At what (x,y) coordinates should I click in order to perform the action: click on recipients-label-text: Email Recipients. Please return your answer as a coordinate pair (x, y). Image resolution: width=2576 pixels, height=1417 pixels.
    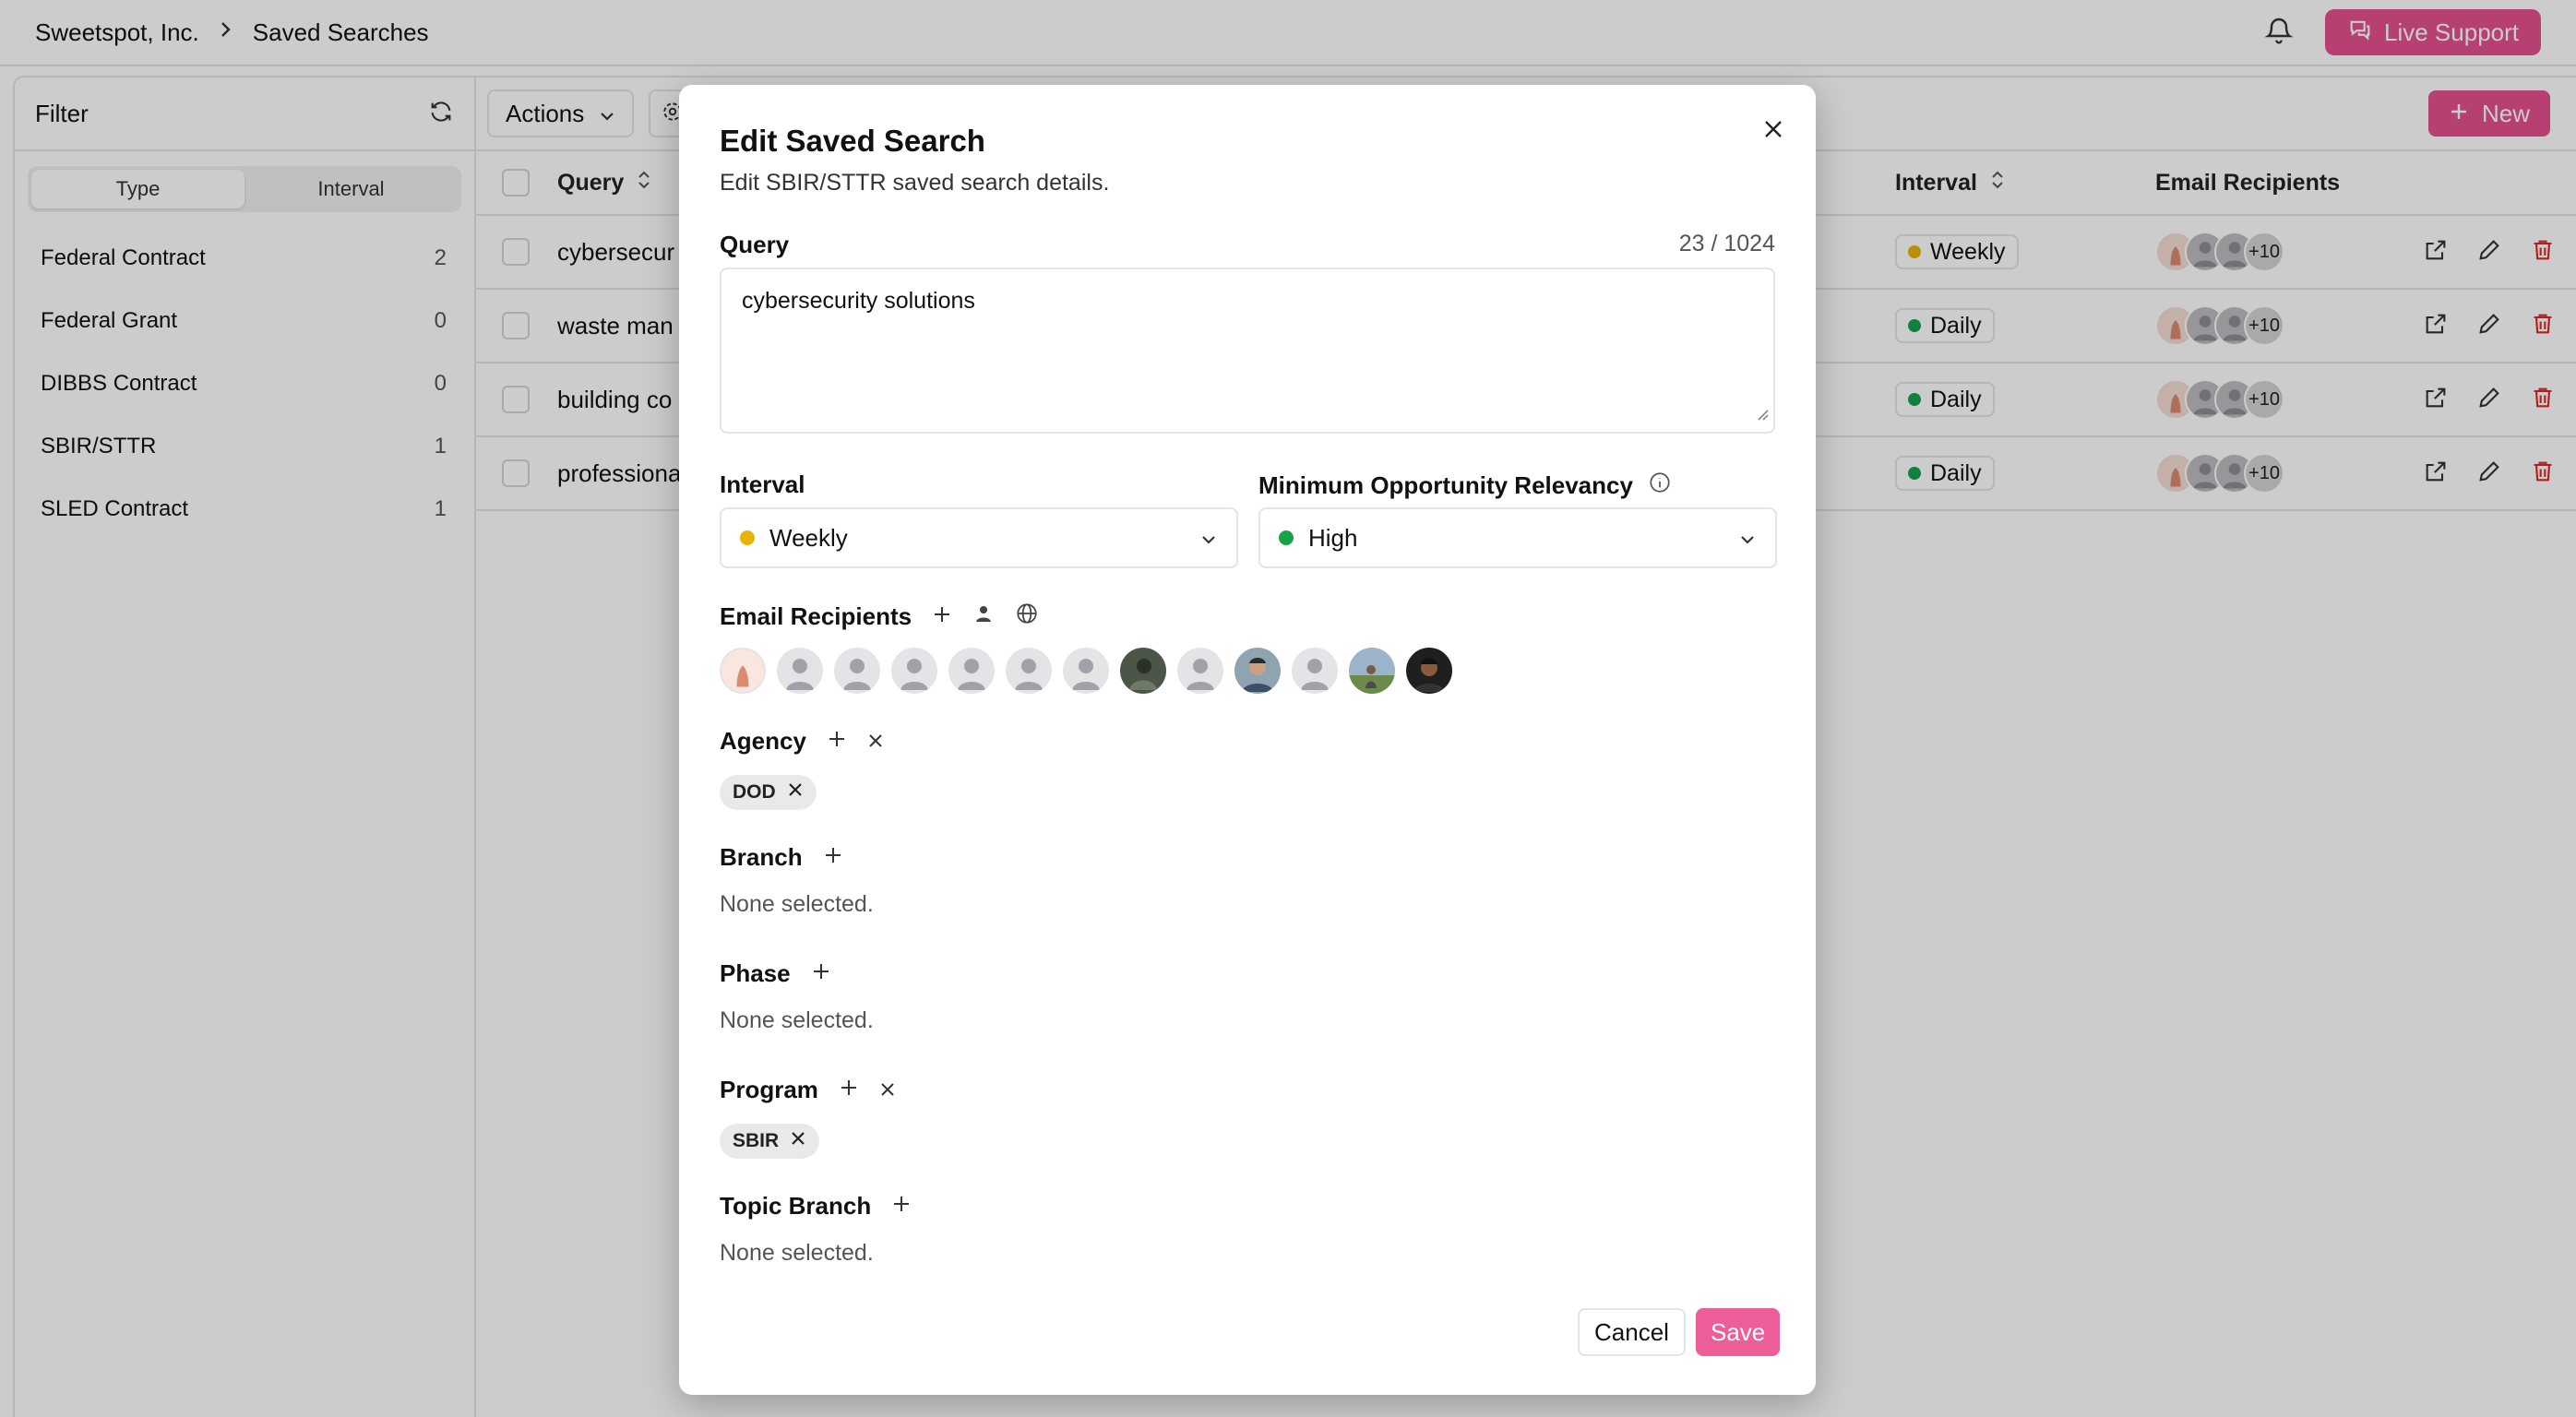
    Looking at the image, I should click on (816, 616).